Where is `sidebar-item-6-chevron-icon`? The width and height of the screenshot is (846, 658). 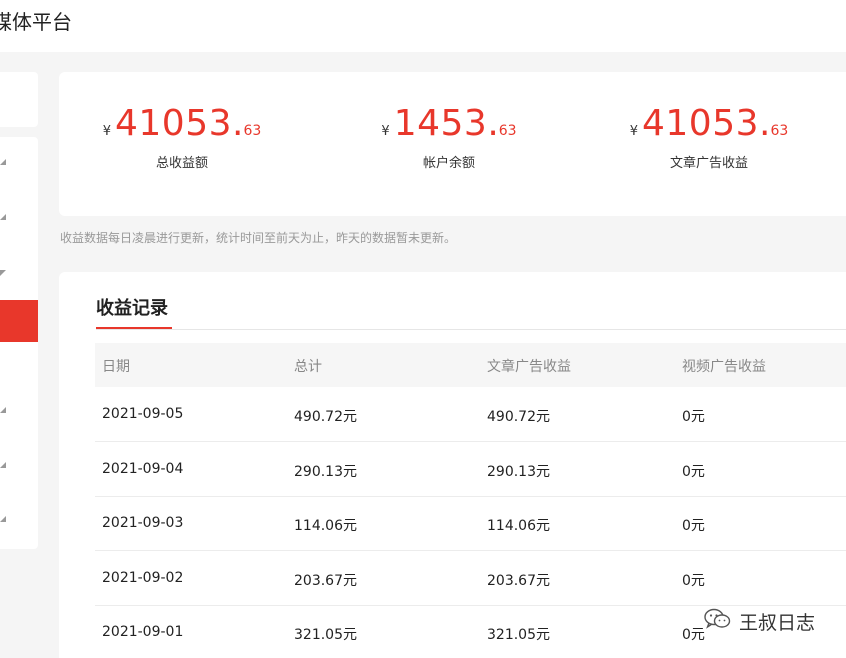
sidebar-item-6-chevron-icon is located at coordinates (4, 466).